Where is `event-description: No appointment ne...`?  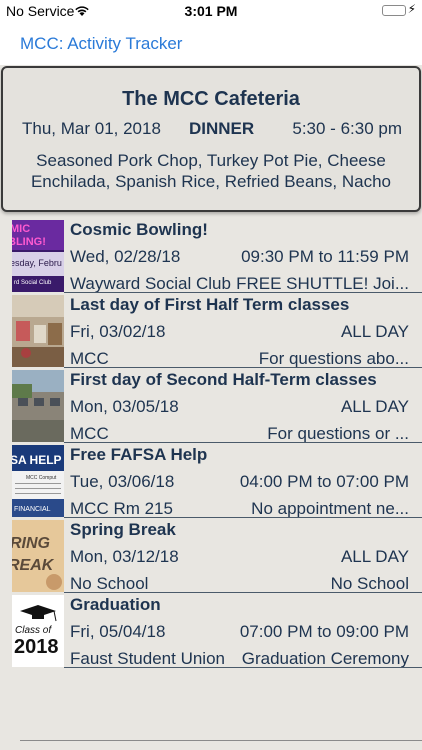 event-description: No appointment ne... is located at coordinates (330, 508).